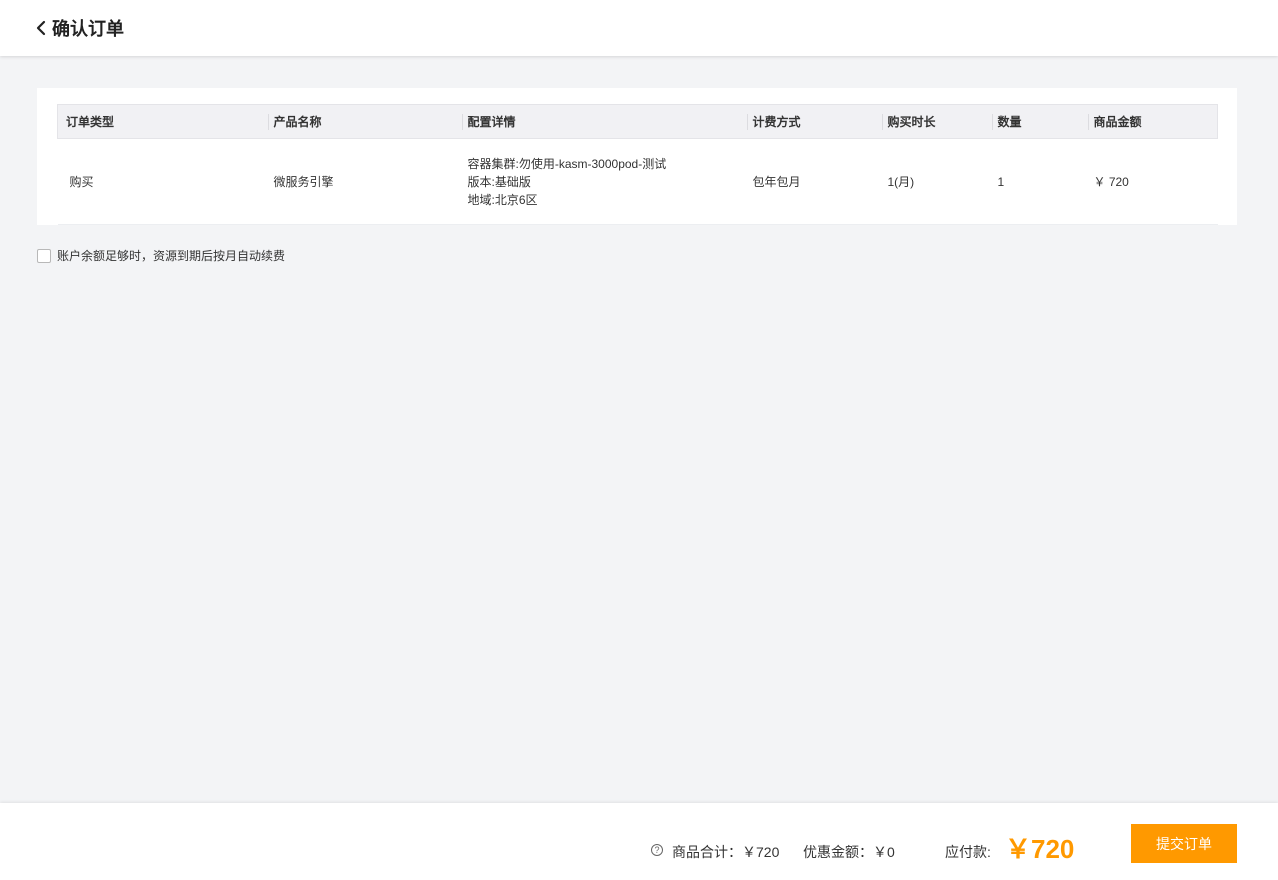 The image size is (1278, 880). I want to click on table-header-row: 订单类型 产品名称 配置详情 计费方式 购买时长 数量 商品金额, so click(637, 121).